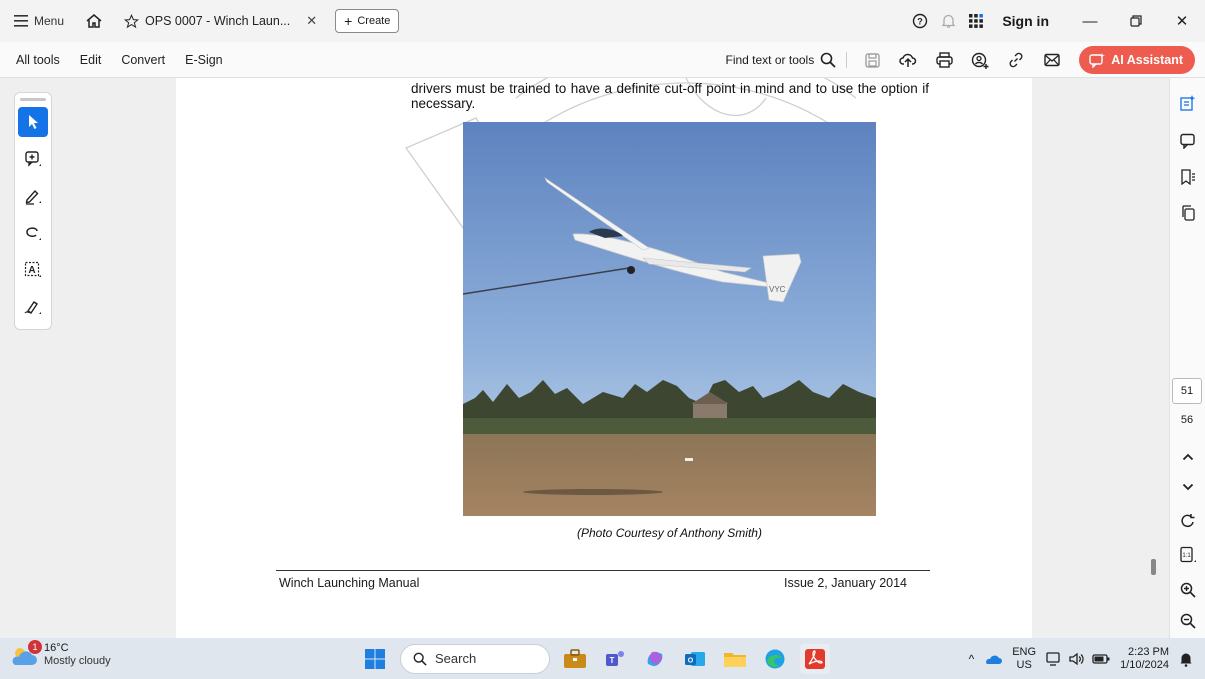 This screenshot has width=1205, height=679. I want to click on maximize-button, so click(1136, 21).